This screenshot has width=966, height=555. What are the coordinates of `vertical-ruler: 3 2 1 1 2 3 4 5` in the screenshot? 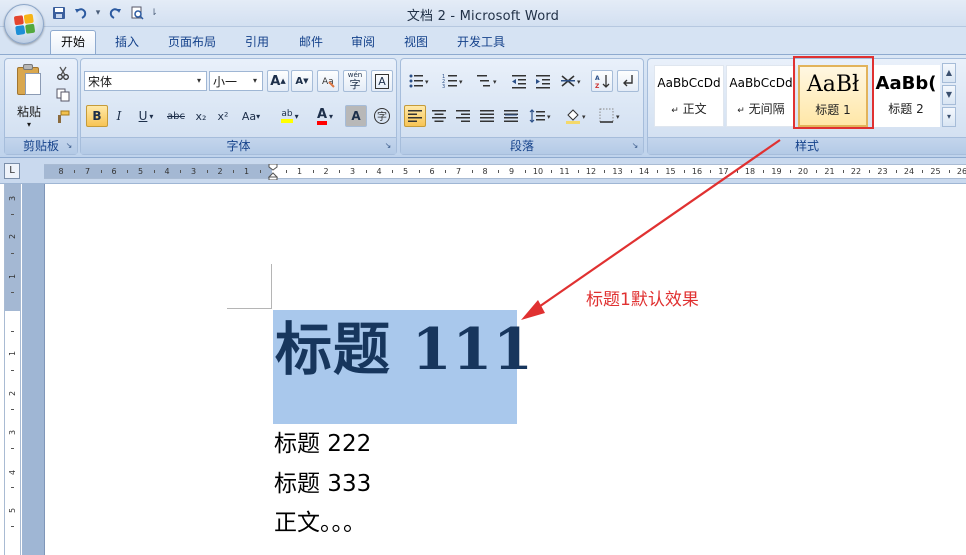 It's located at (12, 369).